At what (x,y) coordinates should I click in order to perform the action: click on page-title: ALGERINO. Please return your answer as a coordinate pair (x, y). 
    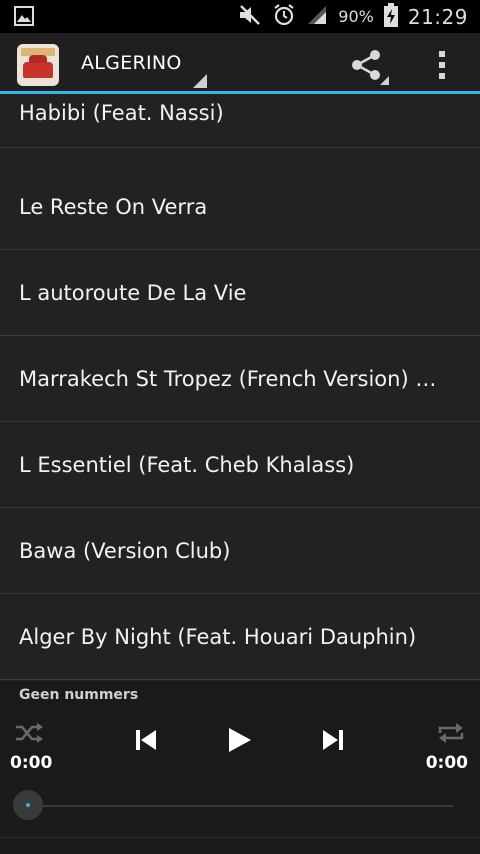
    Looking at the image, I should click on (131, 63).